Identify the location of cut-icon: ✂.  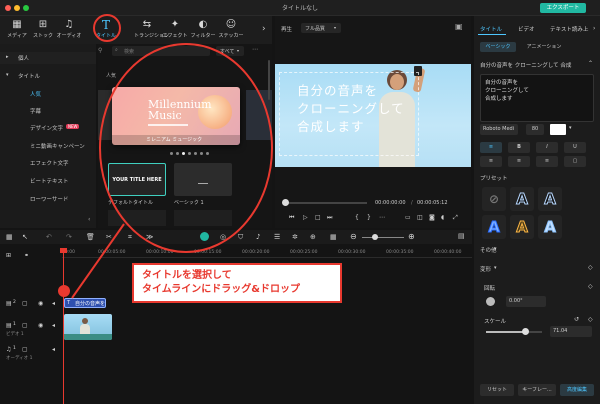
(109, 237).